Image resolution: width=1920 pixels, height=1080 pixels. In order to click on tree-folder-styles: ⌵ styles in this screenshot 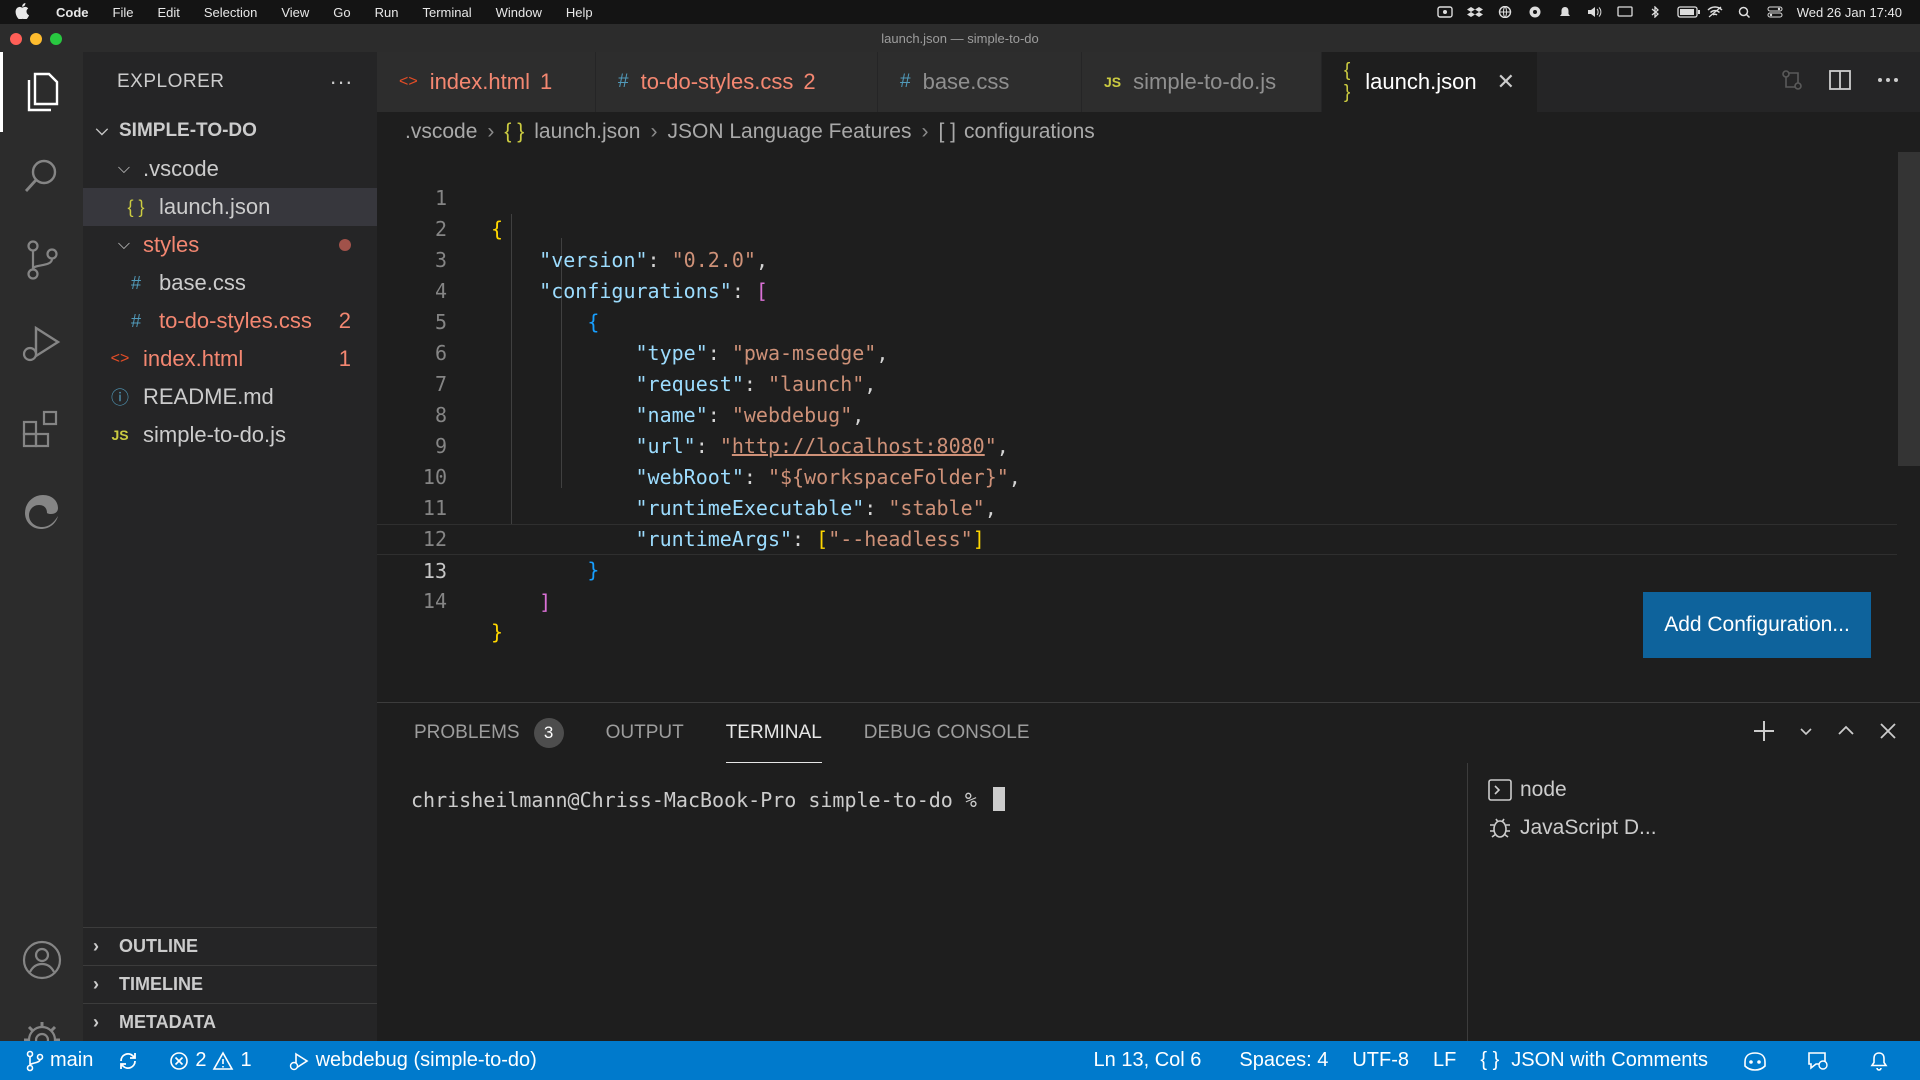, I will do `click(230, 245)`.